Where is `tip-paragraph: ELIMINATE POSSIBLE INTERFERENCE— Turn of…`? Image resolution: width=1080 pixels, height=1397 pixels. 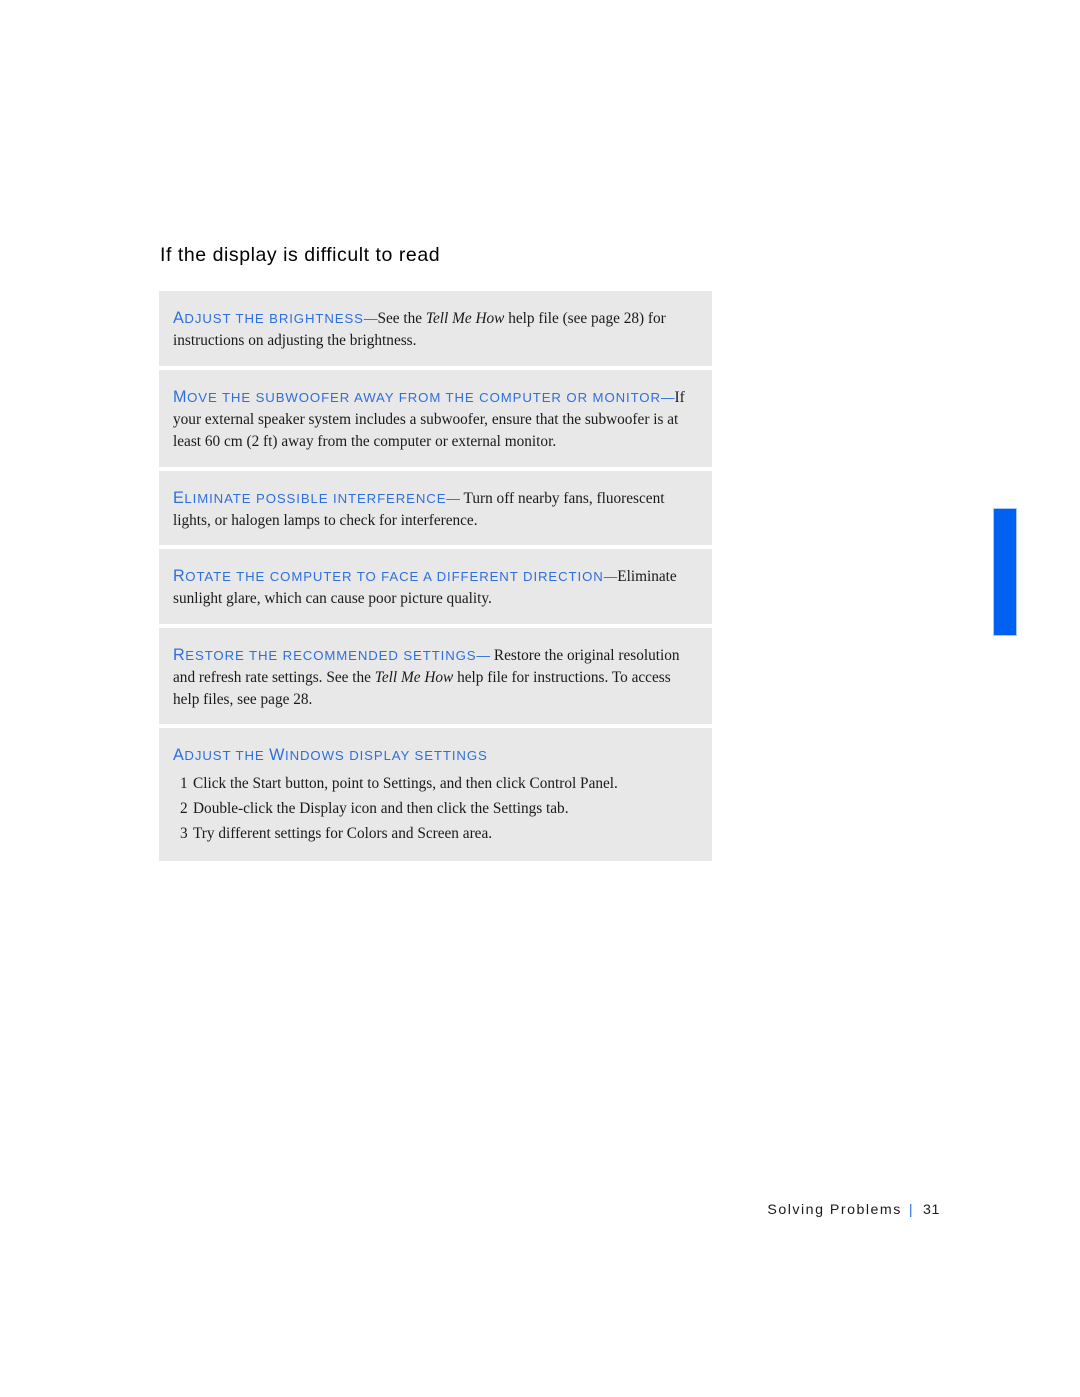
tip-paragraph: ELIMINATE POSSIBLE INTERFERENCE— Turn of… is located at coordinates (435, 509).